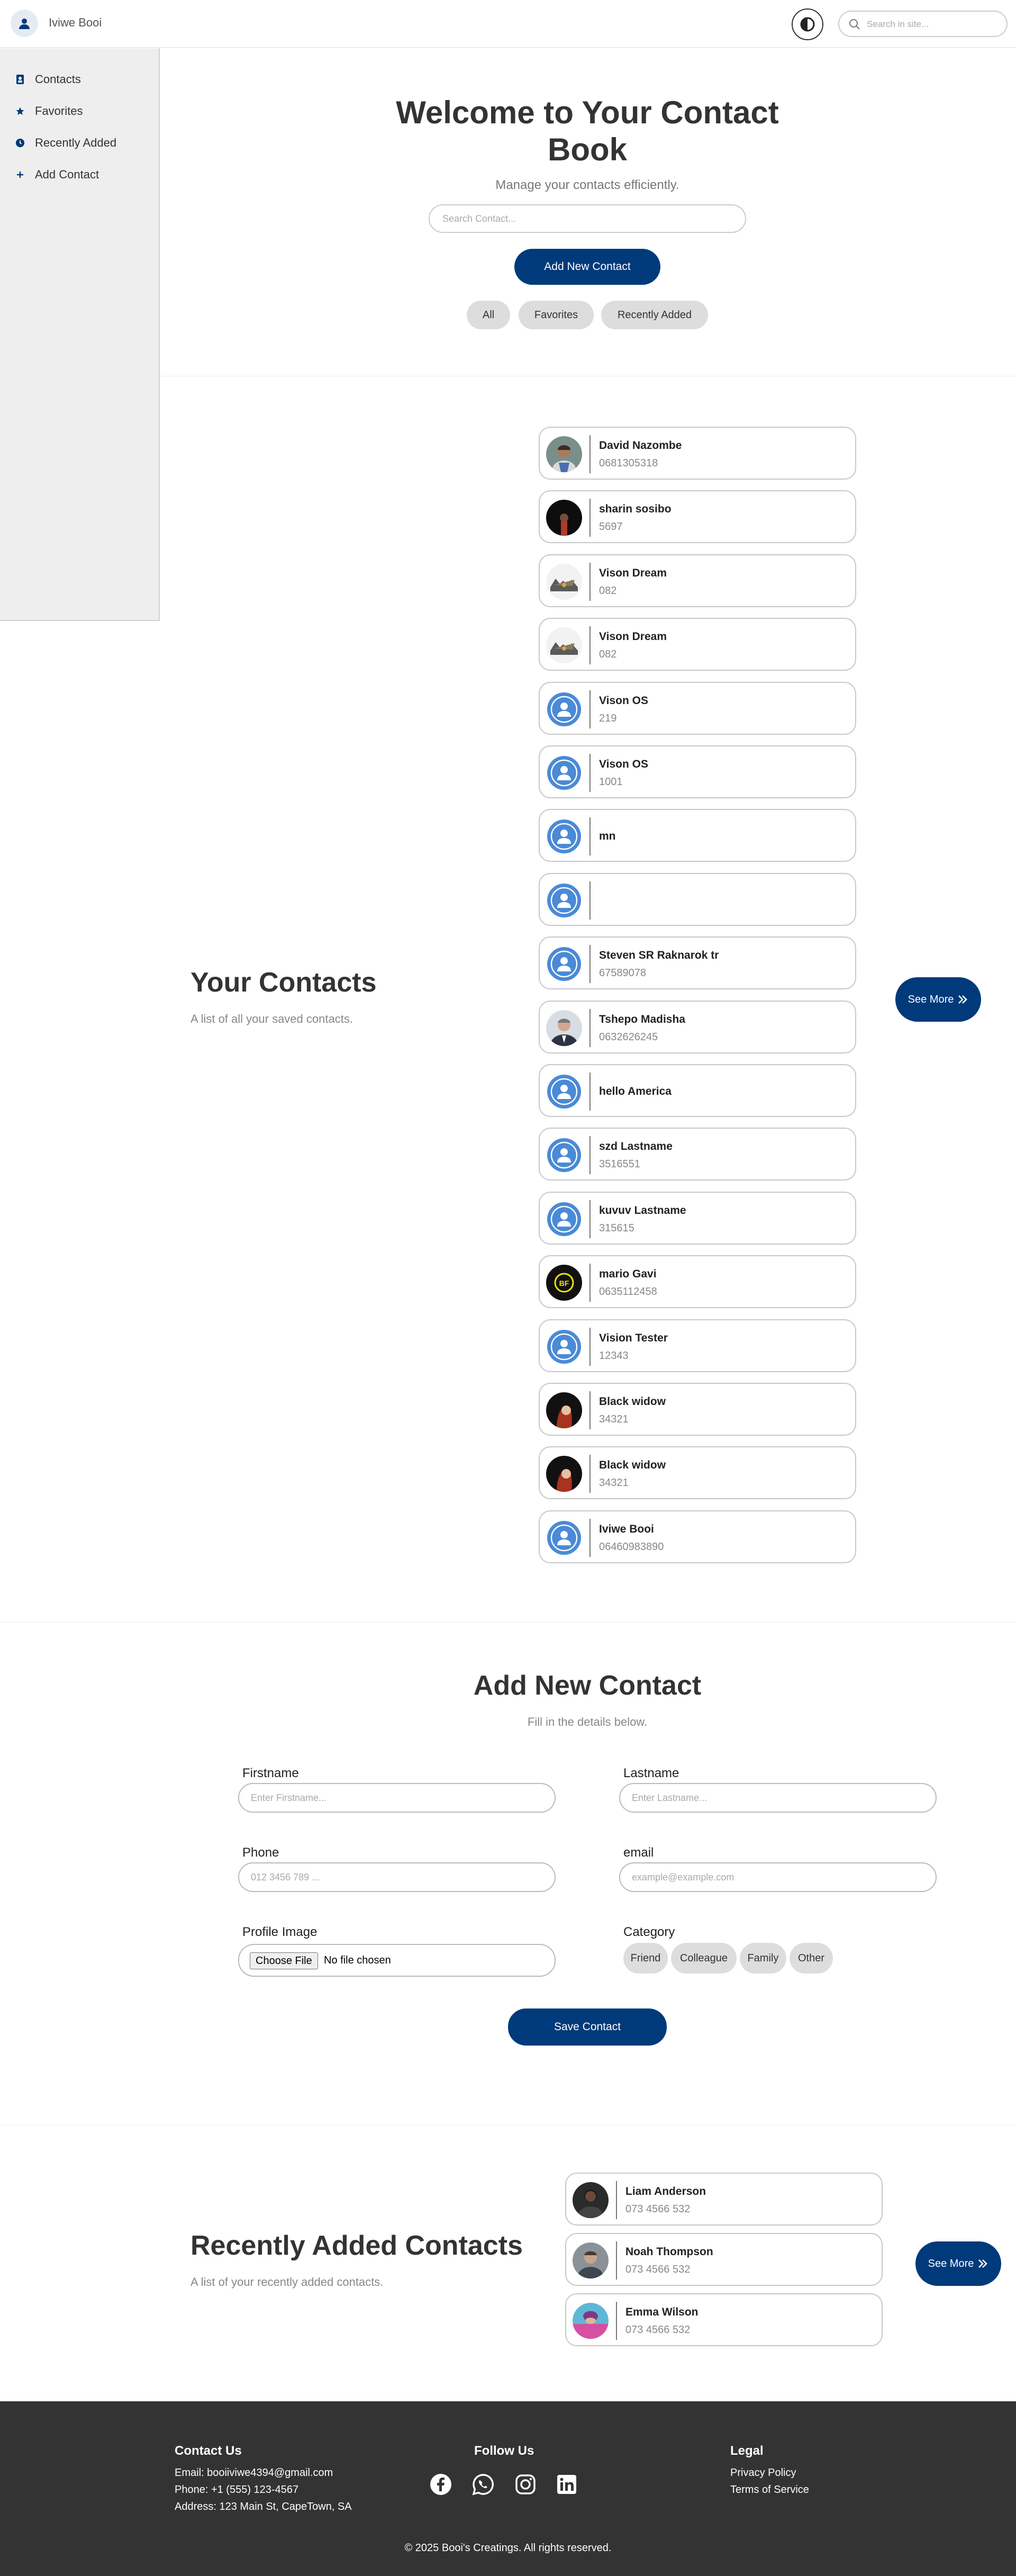 This screenshot has height=2576, width=1016. Describe the element at coordinates (49, 111) in the screenshot. I see `sidebar-item-favorites: Favorites` at that location.